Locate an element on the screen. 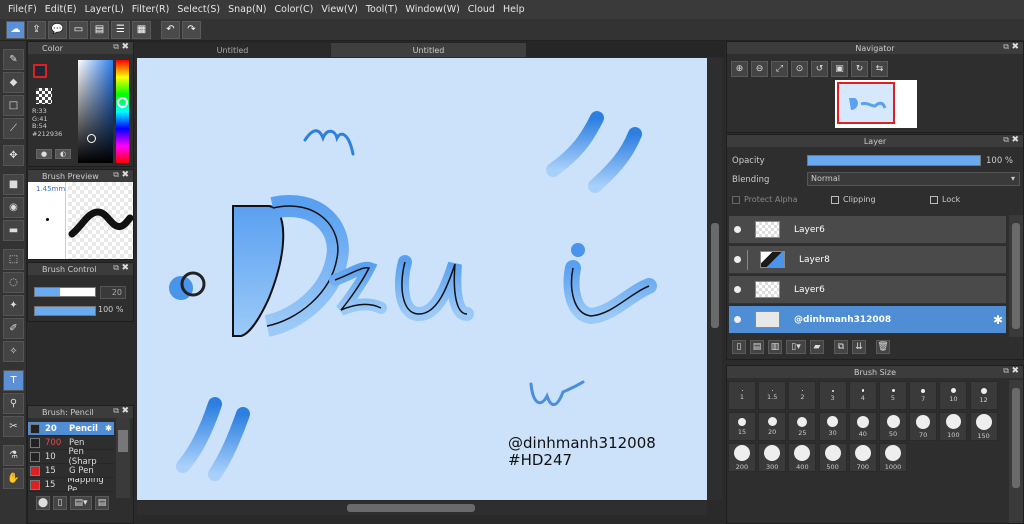 This screenshot has height=524, width=1024. add-layer-menu-icon: ▯▾ is located at coordinates (796, 347).